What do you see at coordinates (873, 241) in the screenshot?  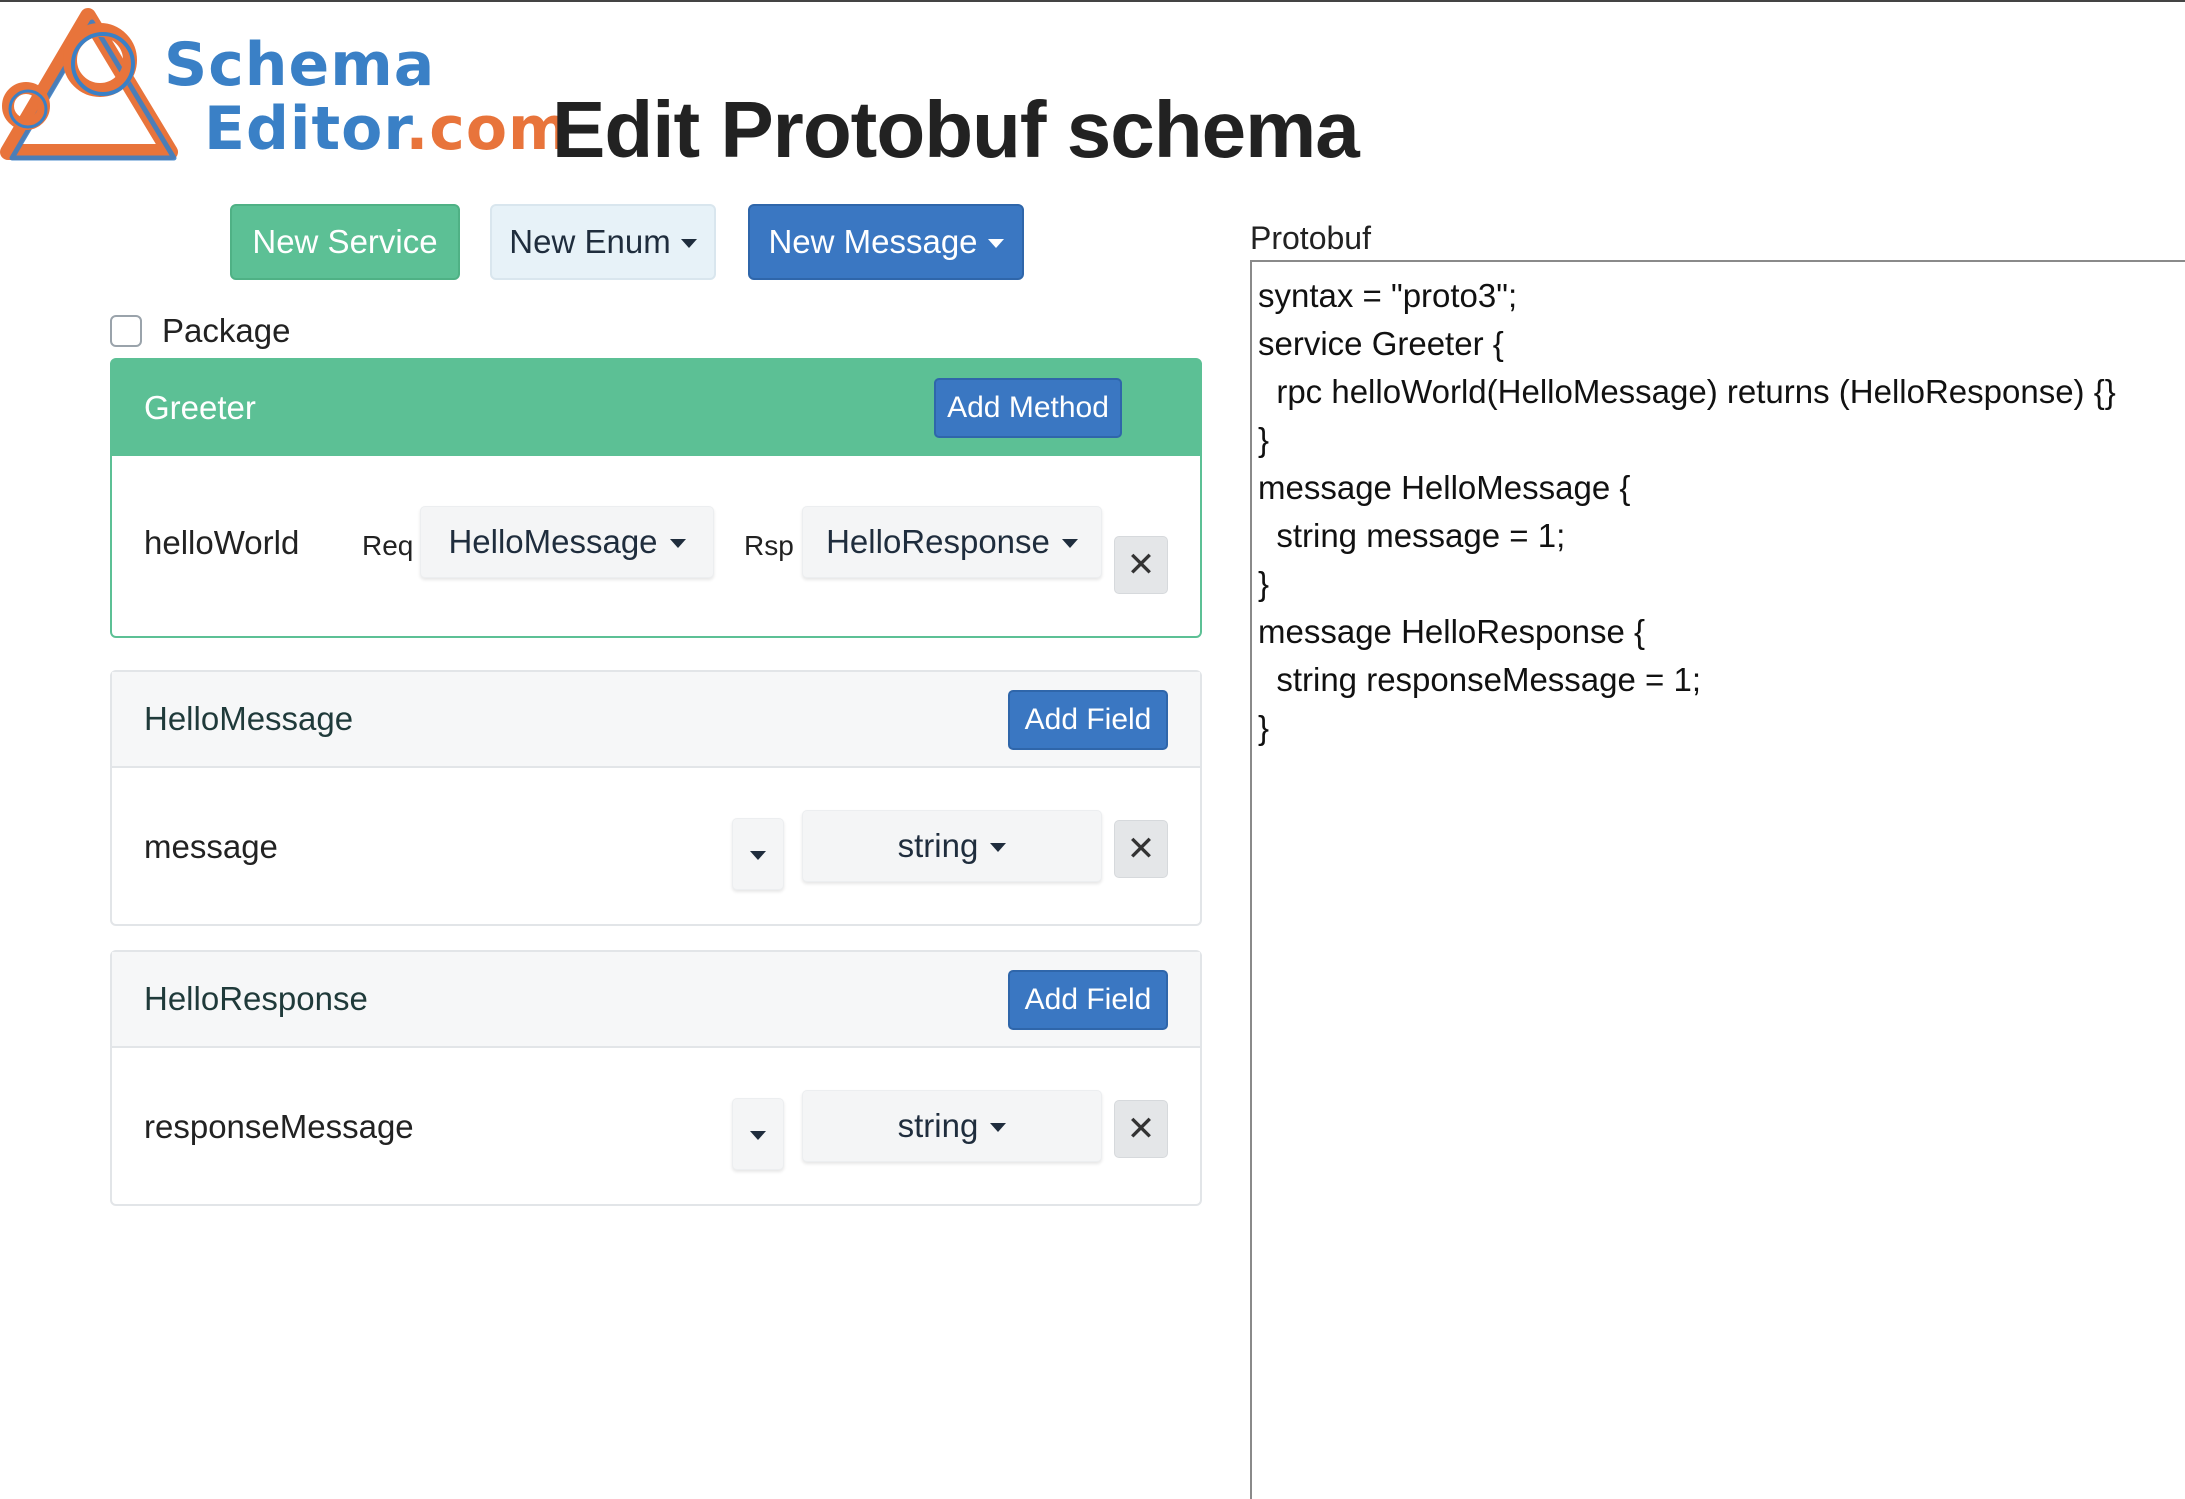 I see `new-message-label: New Message` at bounding box center [873, 241].